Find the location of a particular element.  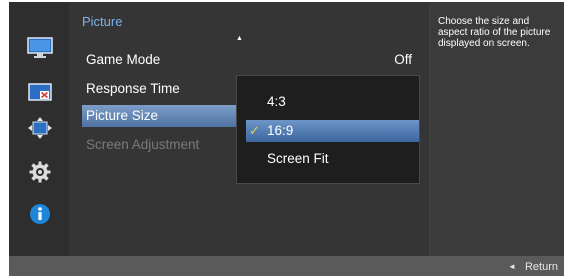

option-label: Screen Fit is located at coordinates (298, 158).